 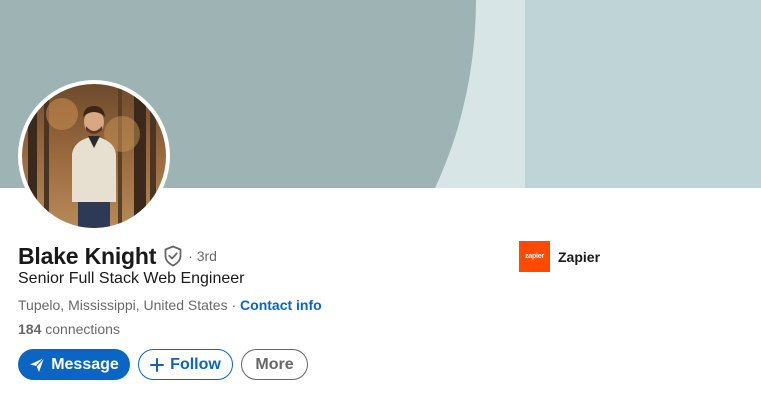 I want to click on follow-button: Follow, so click(x=185, y=364).